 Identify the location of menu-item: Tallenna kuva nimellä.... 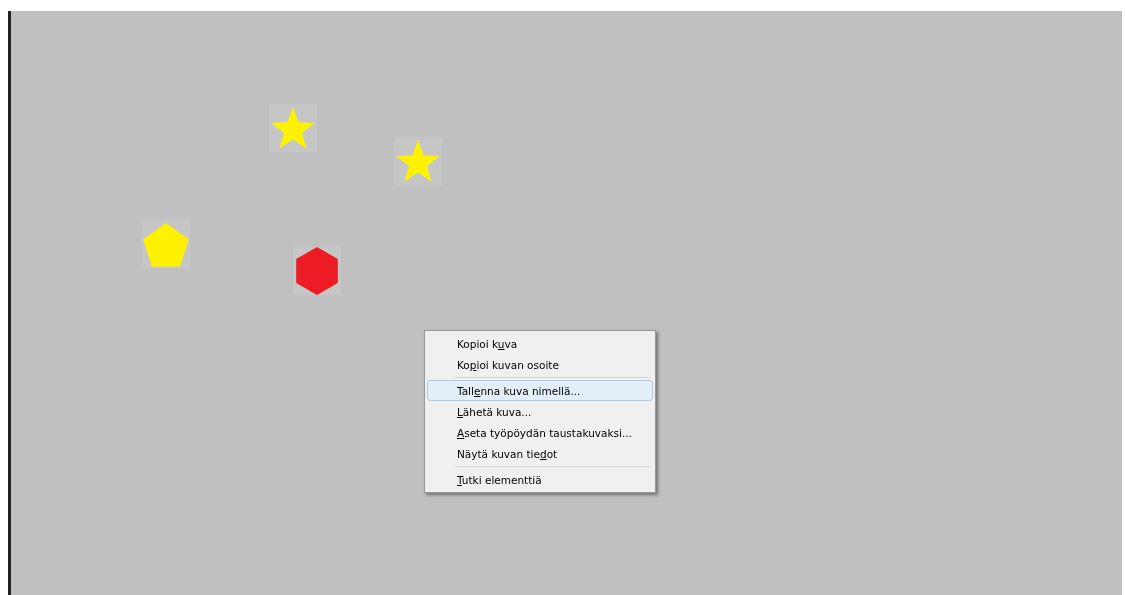
(540, 390).